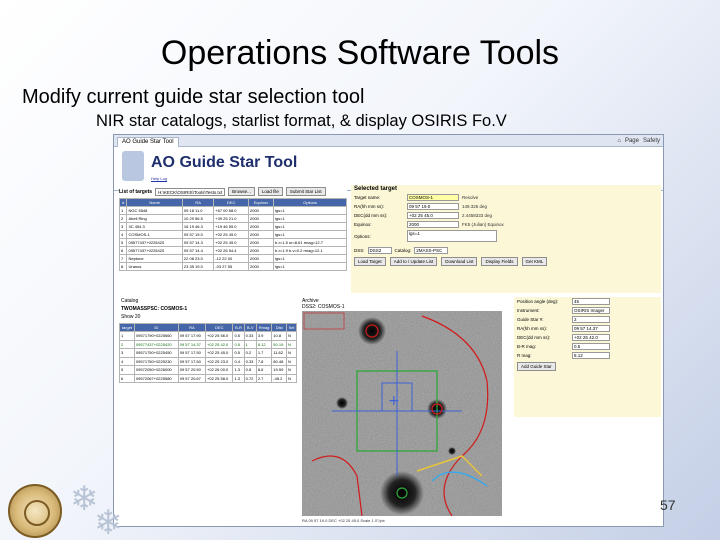  What do you see at coordinates (127, 327) in the screenshot?
I see `col-target: target` at bounding box center [127, 327].